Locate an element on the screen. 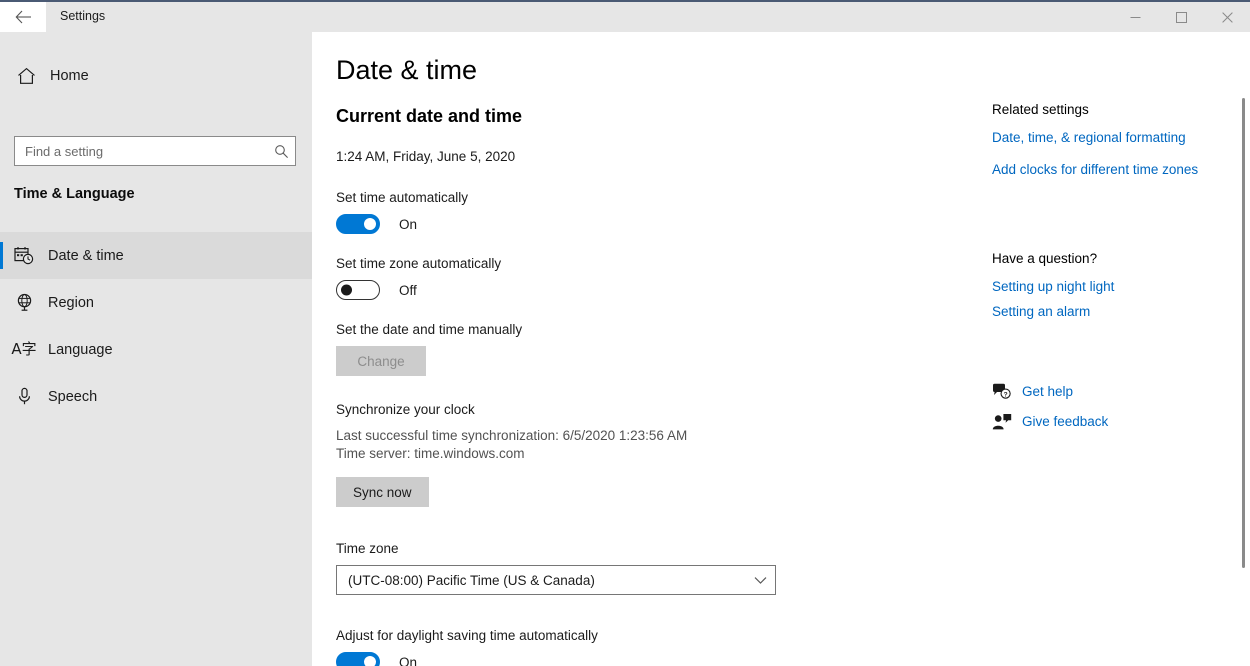 The width and height of the screenshot is (1250, 666). feedback-person-icon is located at coordinates (1007, 421).